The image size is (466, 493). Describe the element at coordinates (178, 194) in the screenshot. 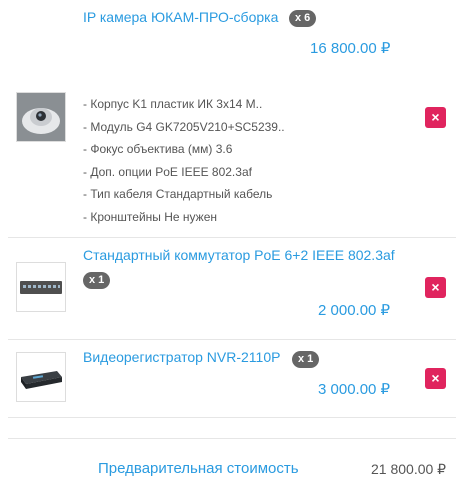

I see `item-option: - Тип кабеля Стандартный кабель` at that location.